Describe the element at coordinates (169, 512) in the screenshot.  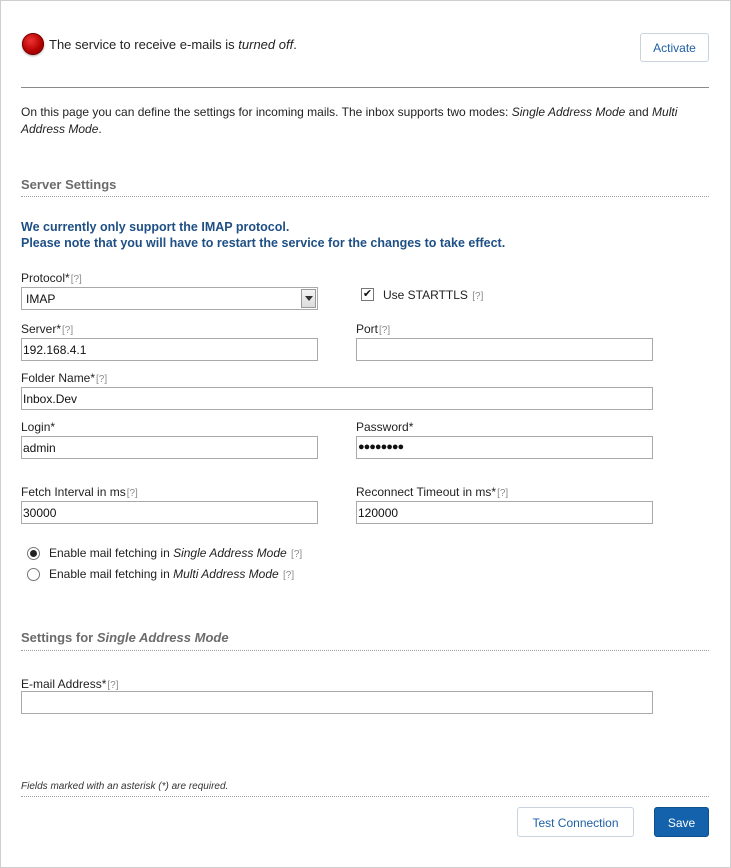
I see `fetch-interval-input: 30000` at that location.